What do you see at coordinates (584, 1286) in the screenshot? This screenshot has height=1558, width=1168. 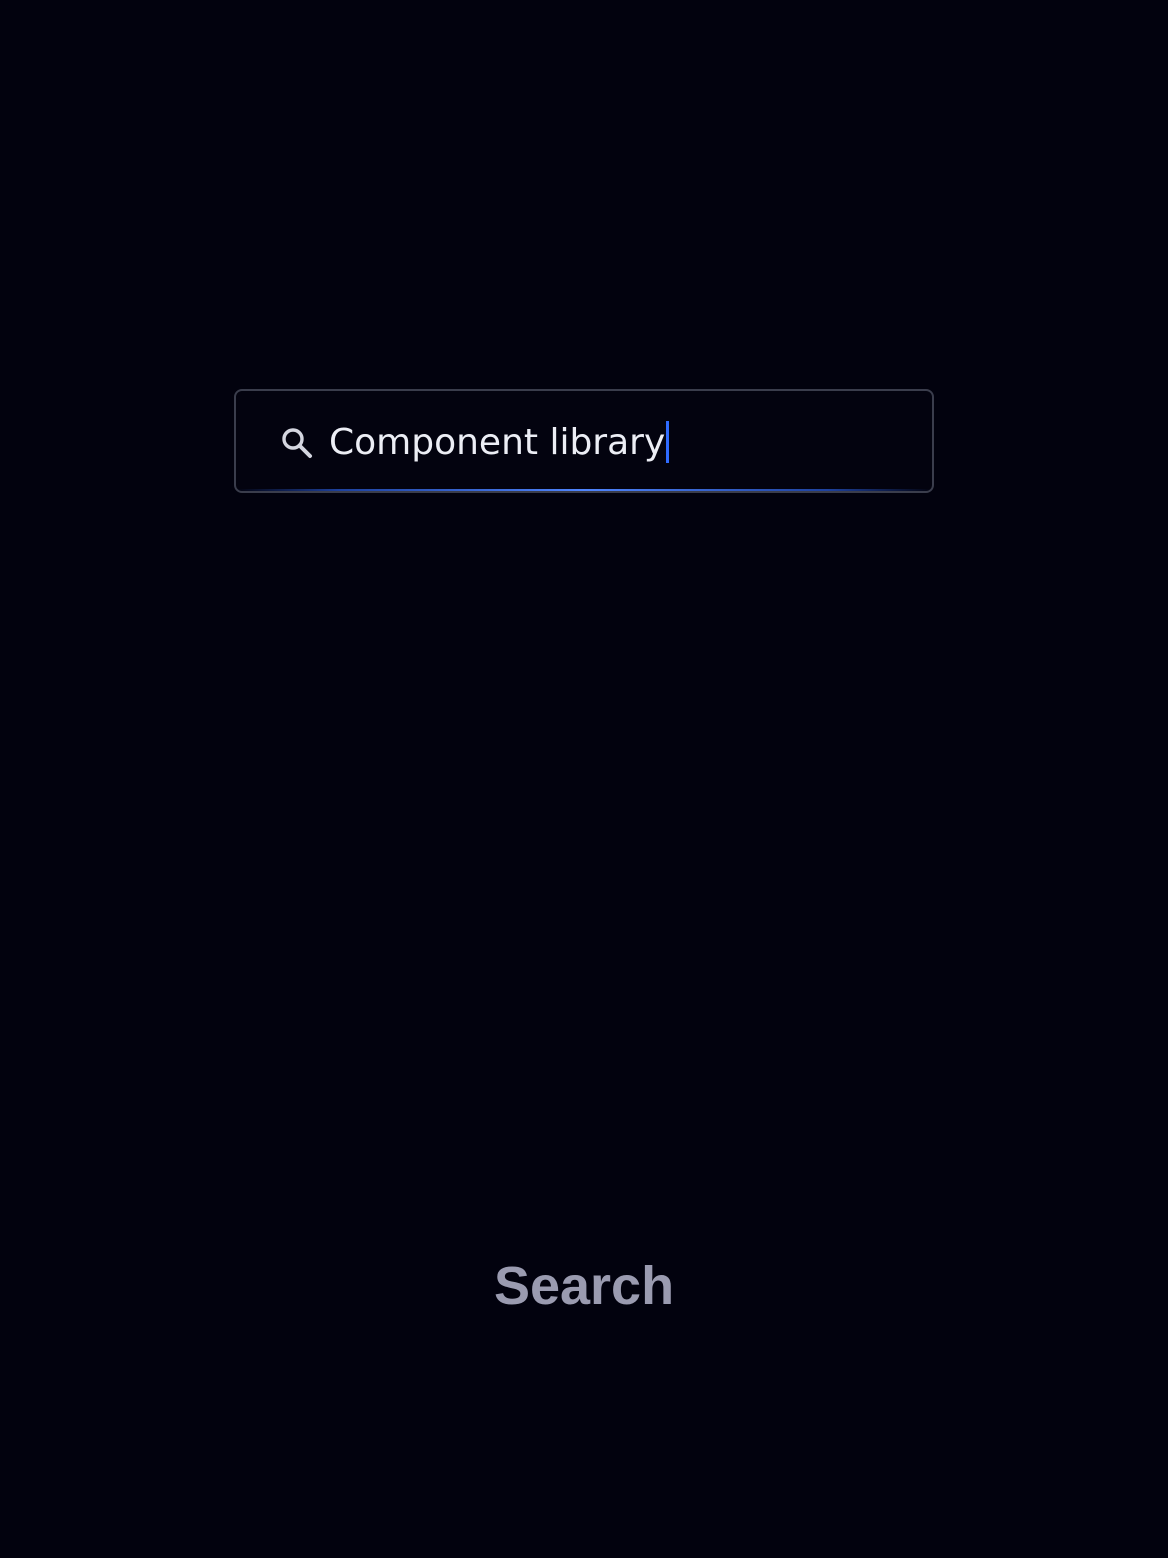 I see `caption-label: Search` at bounding box center [584, 1286].